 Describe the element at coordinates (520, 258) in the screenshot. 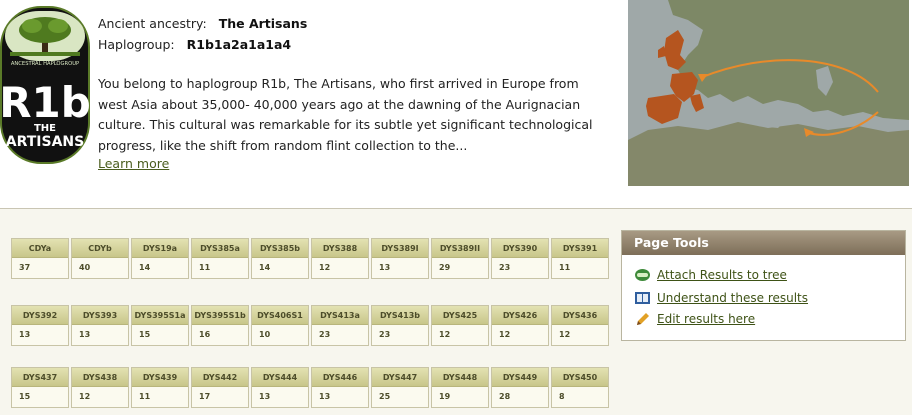

I see `marker-cell: DYS390 23` at that location.